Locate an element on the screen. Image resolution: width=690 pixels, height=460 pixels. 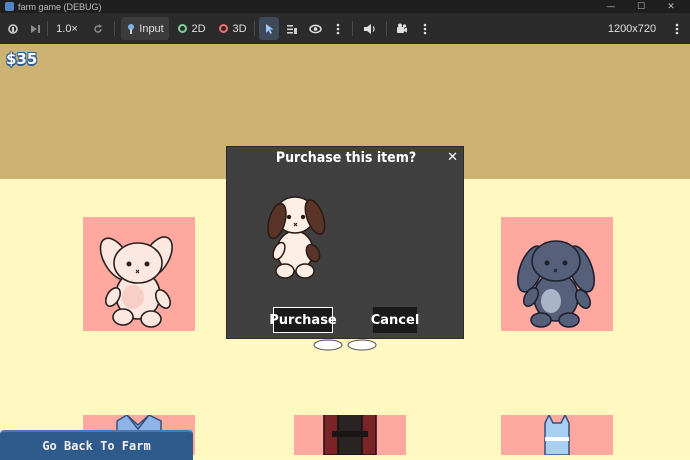
money-counter: $35 is located at coordinates (22, 59).